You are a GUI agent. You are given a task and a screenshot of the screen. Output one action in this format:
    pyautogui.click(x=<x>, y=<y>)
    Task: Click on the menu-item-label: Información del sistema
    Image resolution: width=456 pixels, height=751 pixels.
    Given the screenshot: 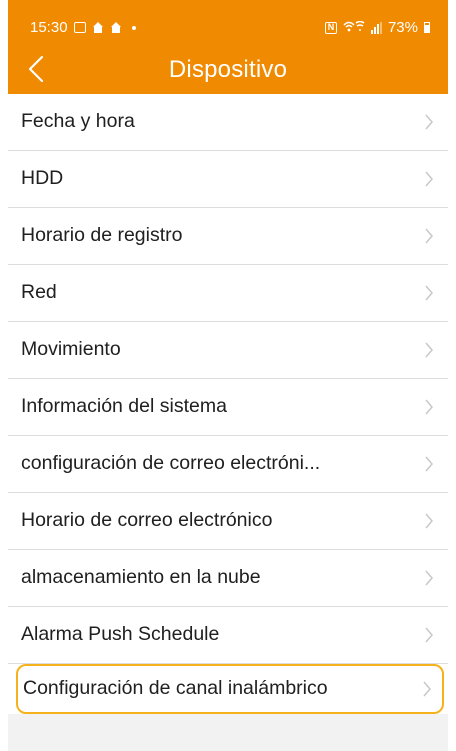 What is the action you would take?
    pyautogui.click(x=124, y=406)
    